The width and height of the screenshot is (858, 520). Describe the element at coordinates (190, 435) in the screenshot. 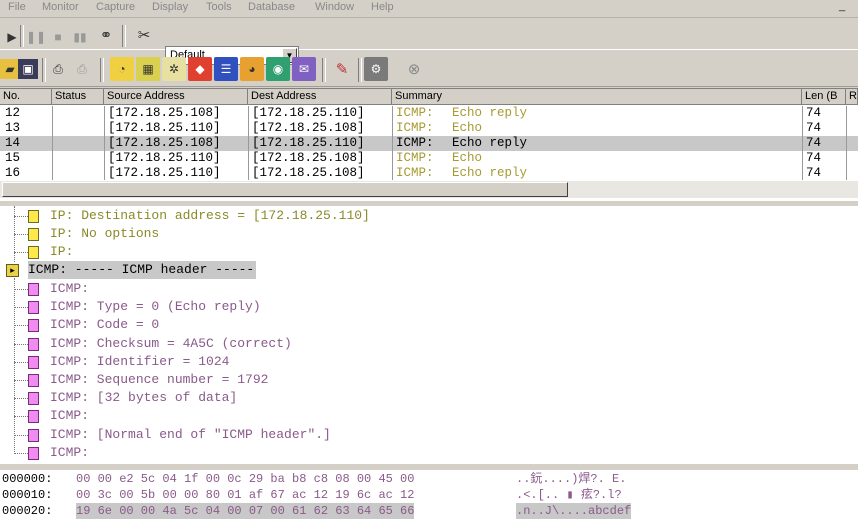

I see `icmp-field: ICMP: [Normal end of "ICMP header".]` at that location.